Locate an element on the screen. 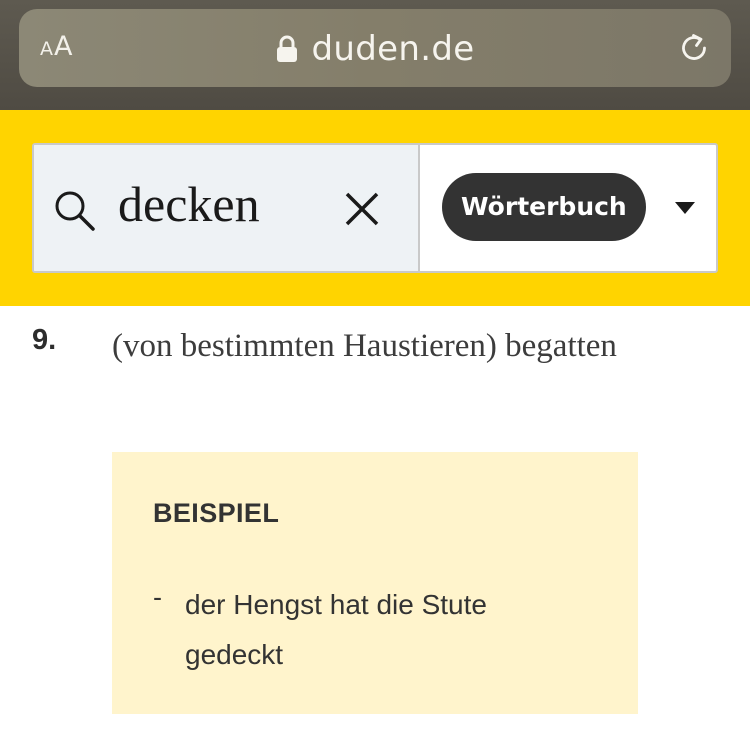 This screenshot has height=729, width=750. definition-text: (von bestimmten Haustieren) begatten is located at coordinates (364, 346).